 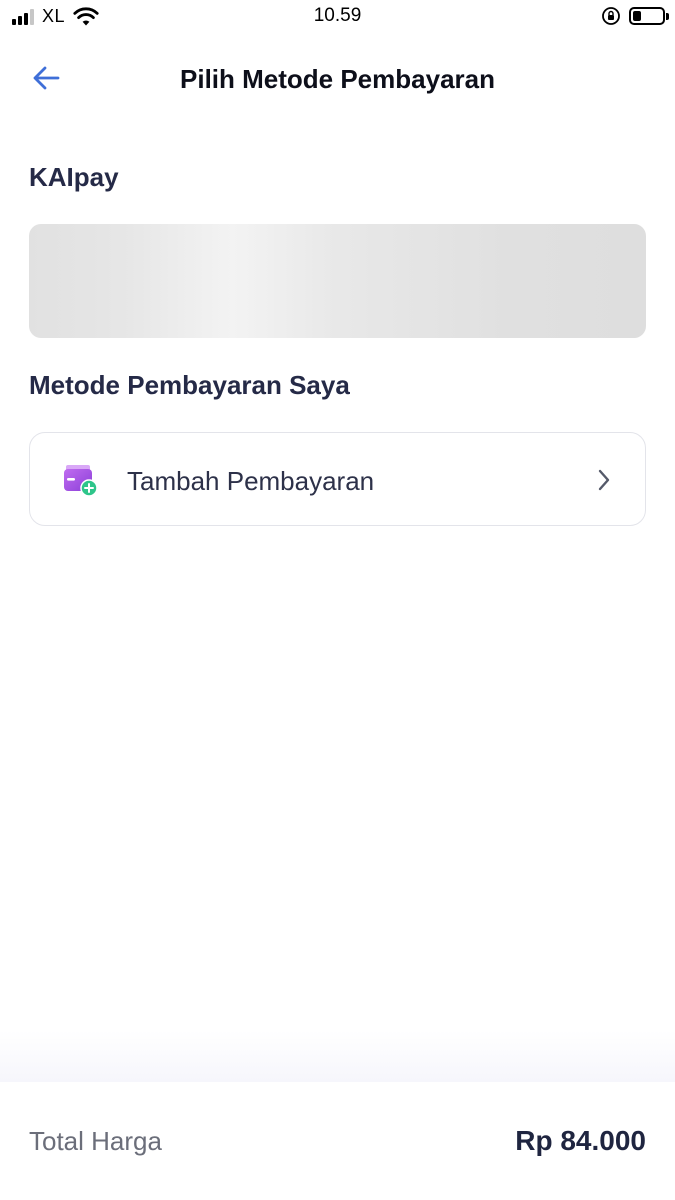 What do you see at coordinates (337, 1141) in the screenshot?
I see `total-bar: Total Harga Rp 84.000` at bounding box center [337, 1141].